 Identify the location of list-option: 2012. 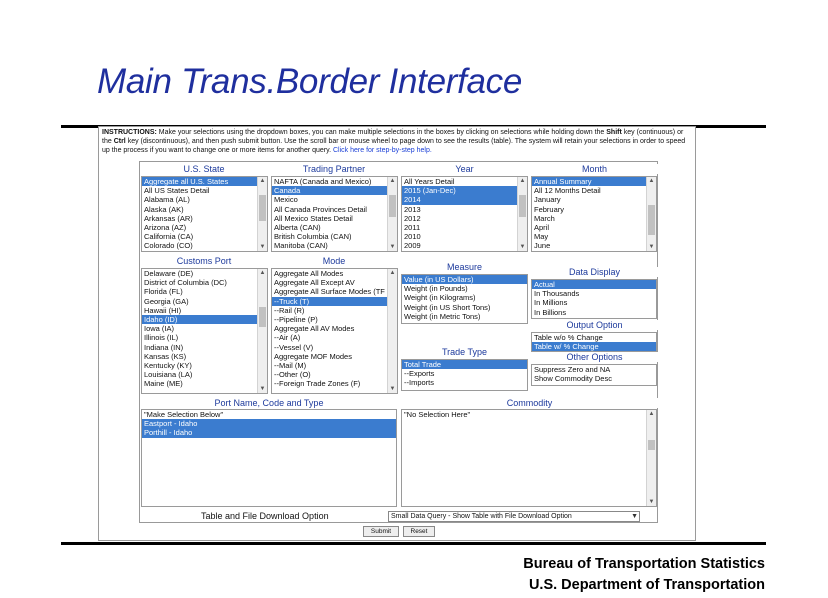
(464, 218).